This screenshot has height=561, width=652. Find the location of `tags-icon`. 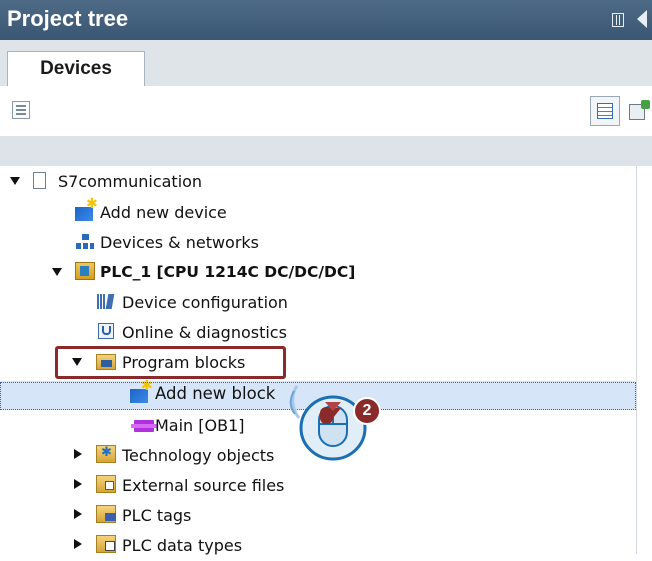

tags-icon is located at coordinates (106, 514).